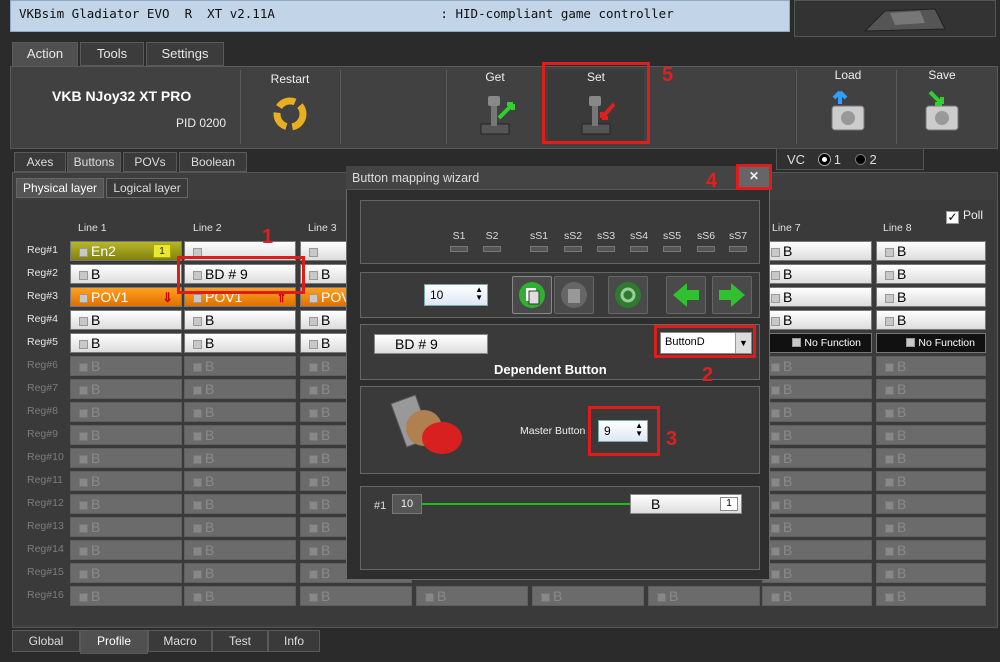  Describe the element at coordinates (126, 297) in the screenshot. I see `grid-cell: POV1 ⇓` at that location.